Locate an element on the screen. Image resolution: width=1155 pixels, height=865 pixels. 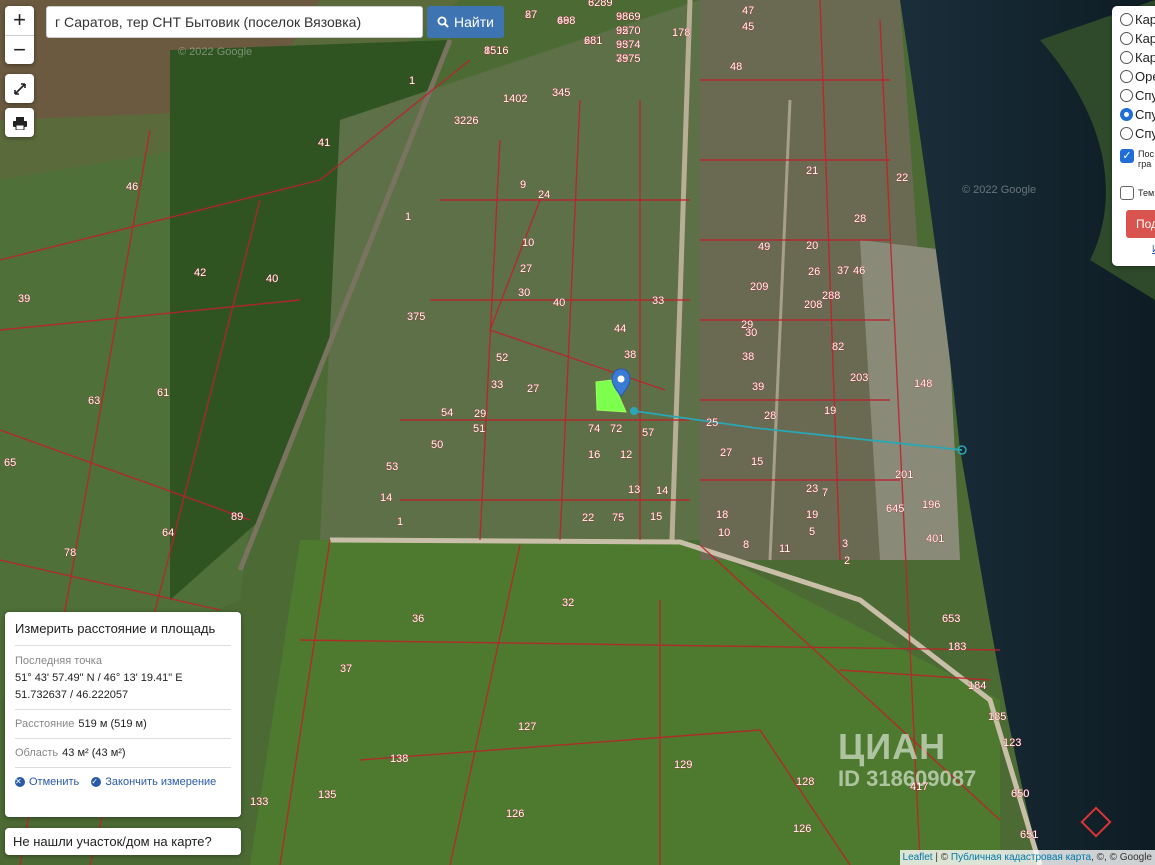
print-button is located at coordinates (19, 122).